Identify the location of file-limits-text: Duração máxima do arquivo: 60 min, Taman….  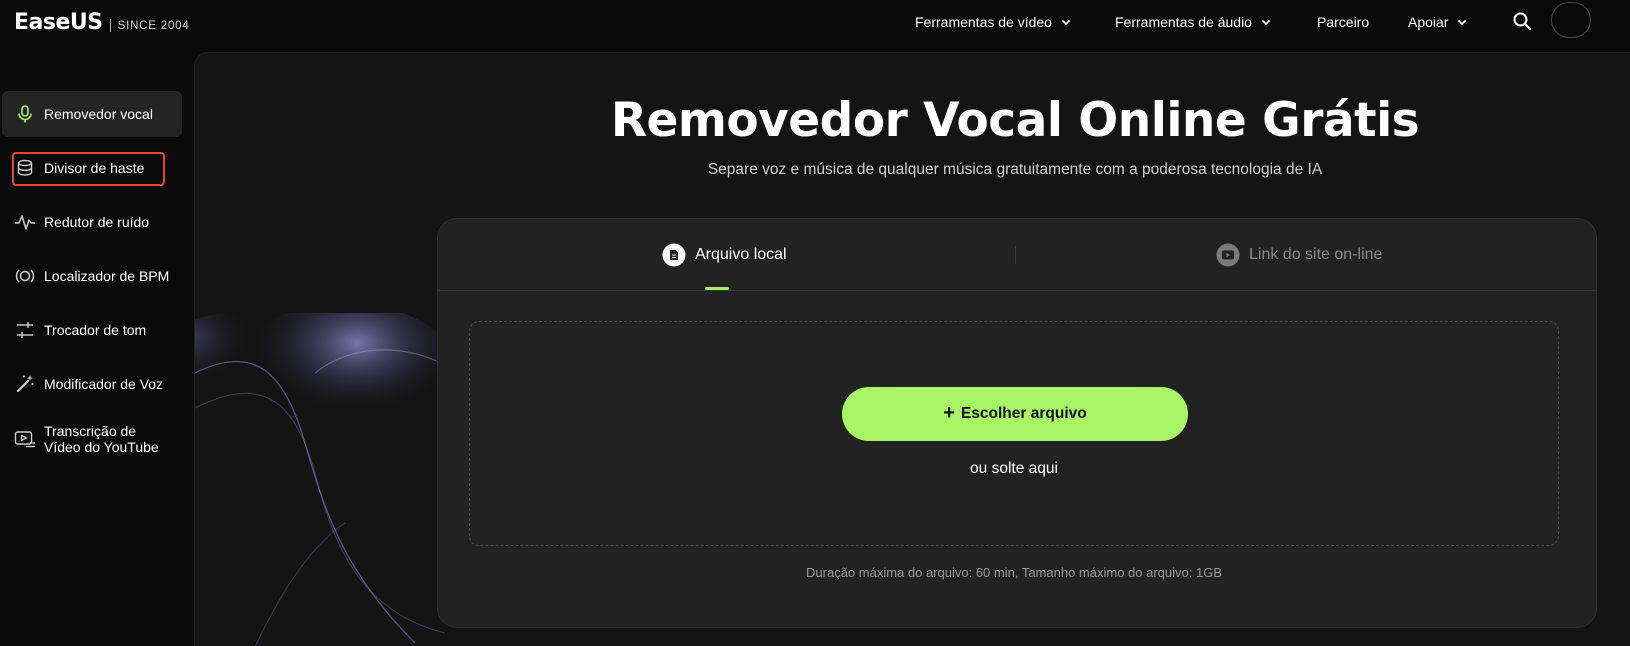
(1014, 572).